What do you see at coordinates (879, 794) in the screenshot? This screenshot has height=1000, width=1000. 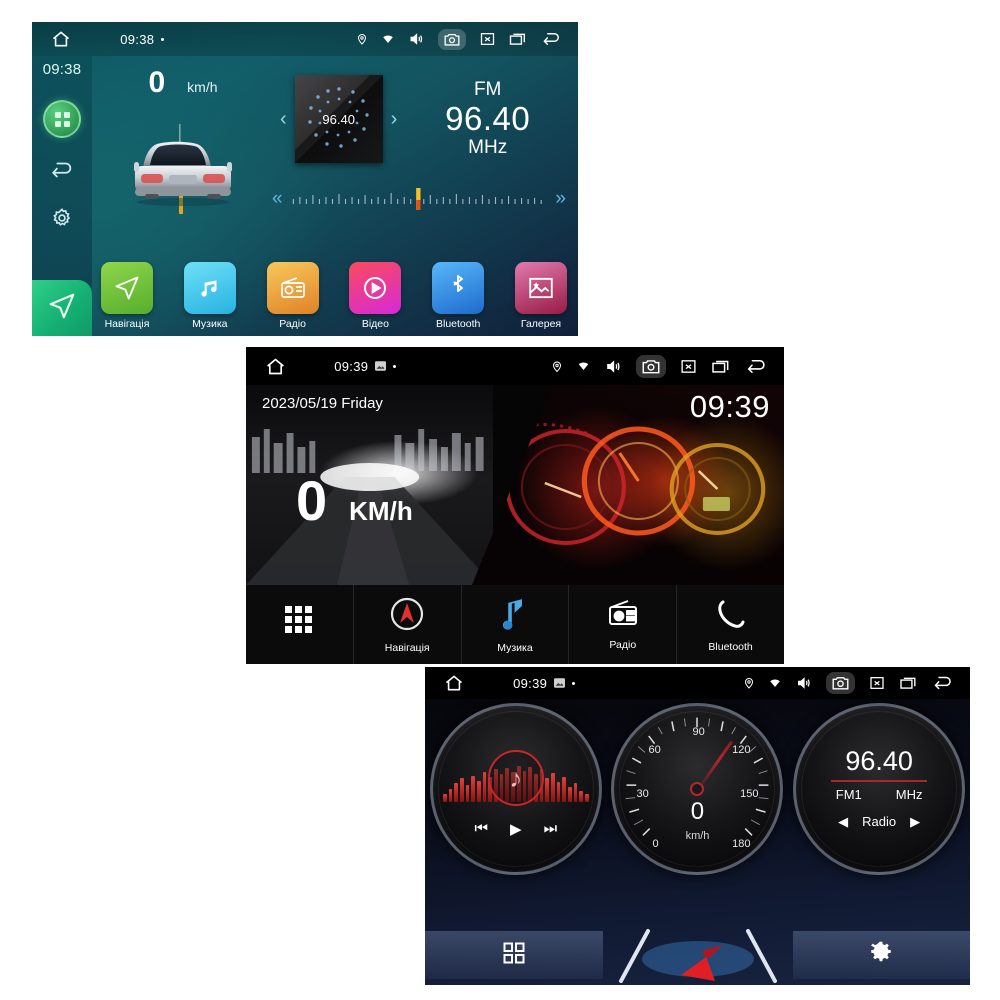 I see `radio-band-row: FM1 MHz` at bounding box center [879, 794].